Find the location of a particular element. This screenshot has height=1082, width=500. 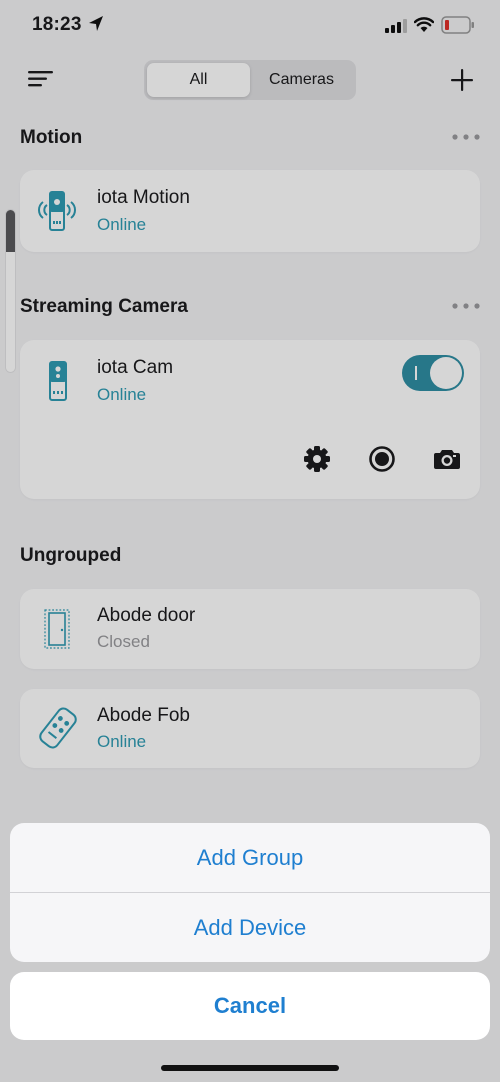

home-indicator is located at coordinates (250, 1068).